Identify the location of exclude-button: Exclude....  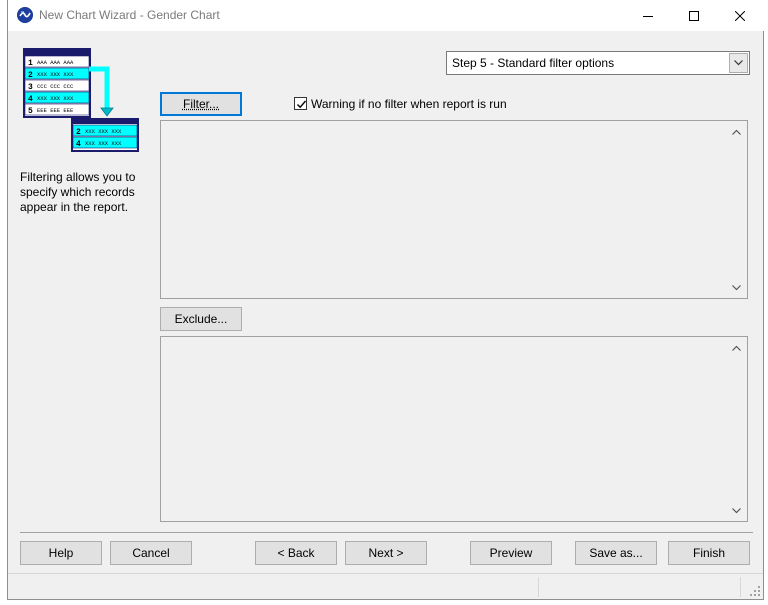
(201, 319).